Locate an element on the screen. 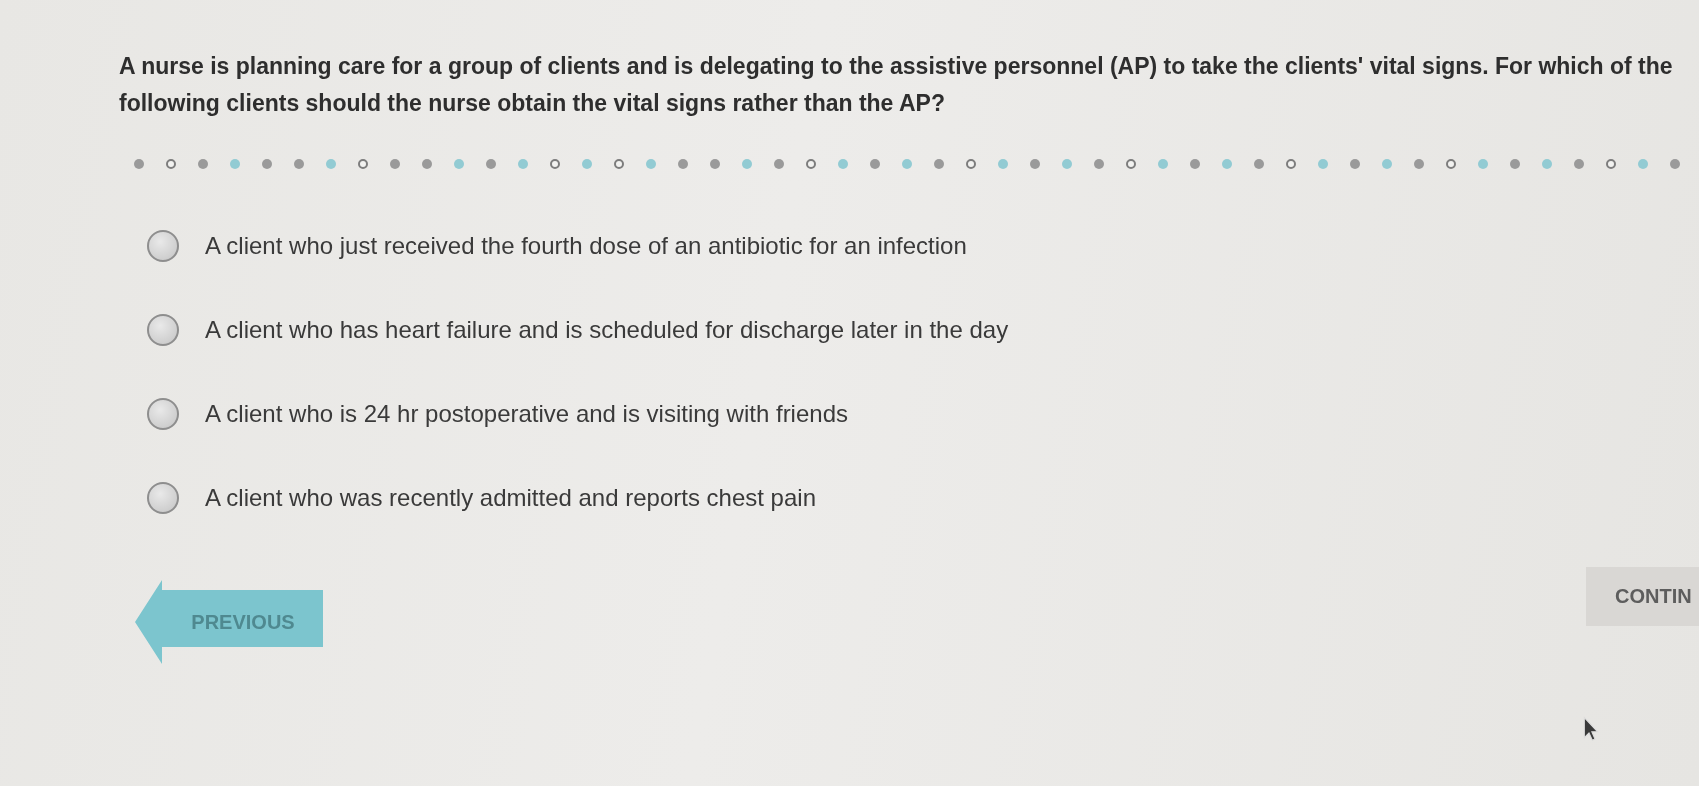 Image resolution: width=1699 pixels, height=786 pixels. continue-button: CONTIN is located at coordinates (1642, 596).